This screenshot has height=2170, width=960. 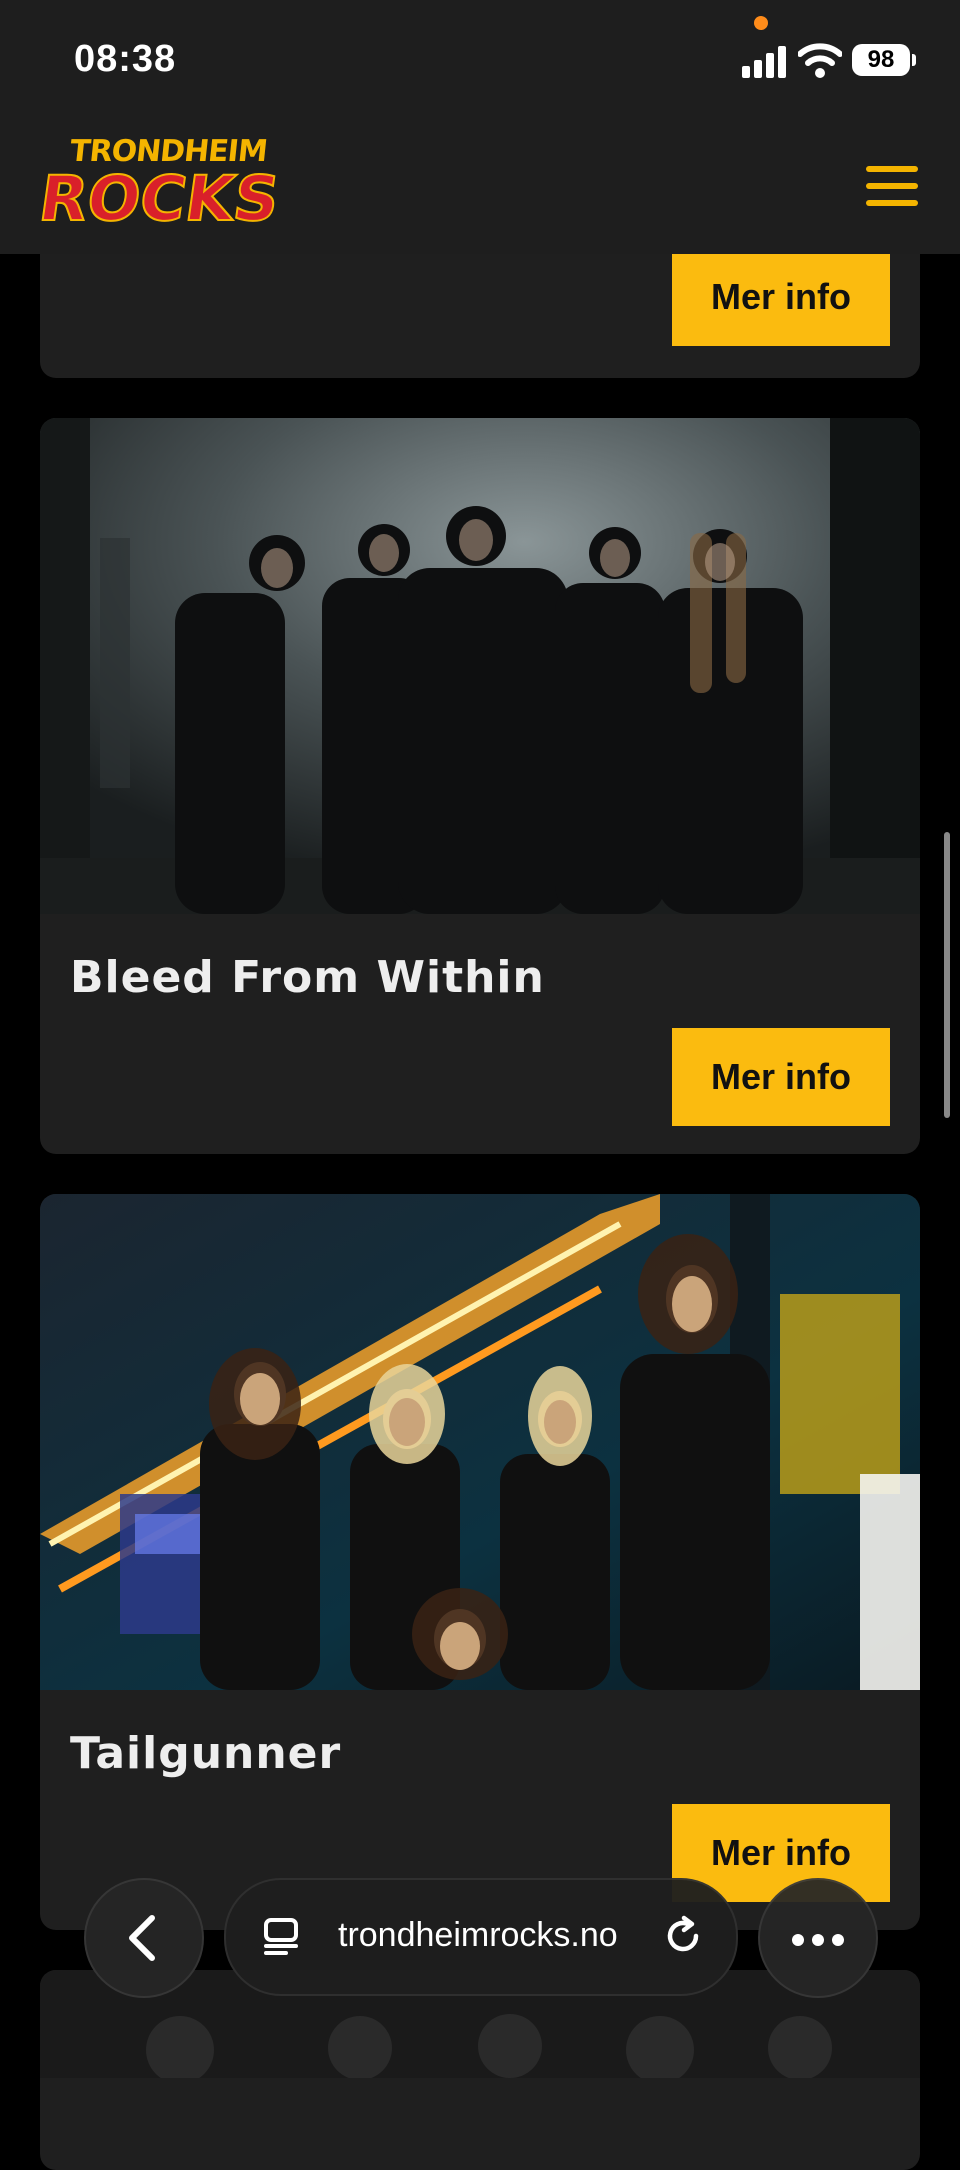 What do you see at coordinates (914, 60) in the screenshot?
I see `battery-nub` at bounding box center [914, 60].